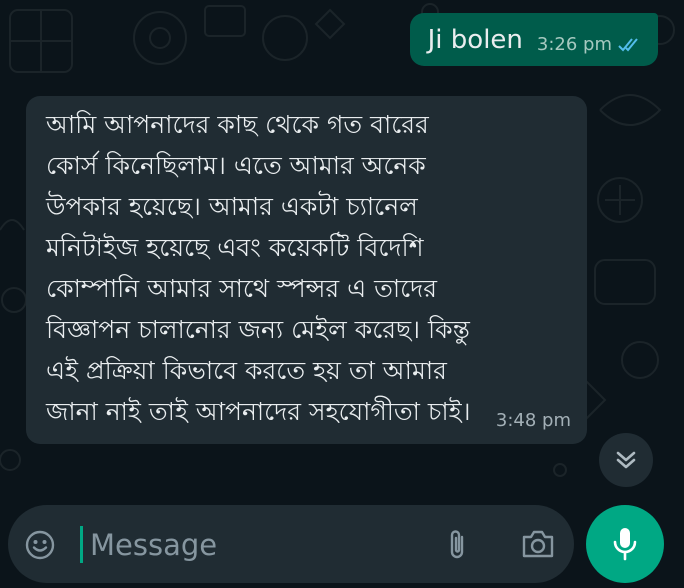 The height and width of the screenshot is (588, 684). I want to click on double-check-icon, so click(628, 44).